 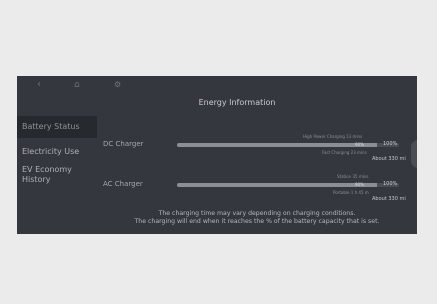 What do you see at coordinates (353, 176) in the screenshot?
I see `ac-top-caption: Station 35 mins` at bounding box center [353, 176].